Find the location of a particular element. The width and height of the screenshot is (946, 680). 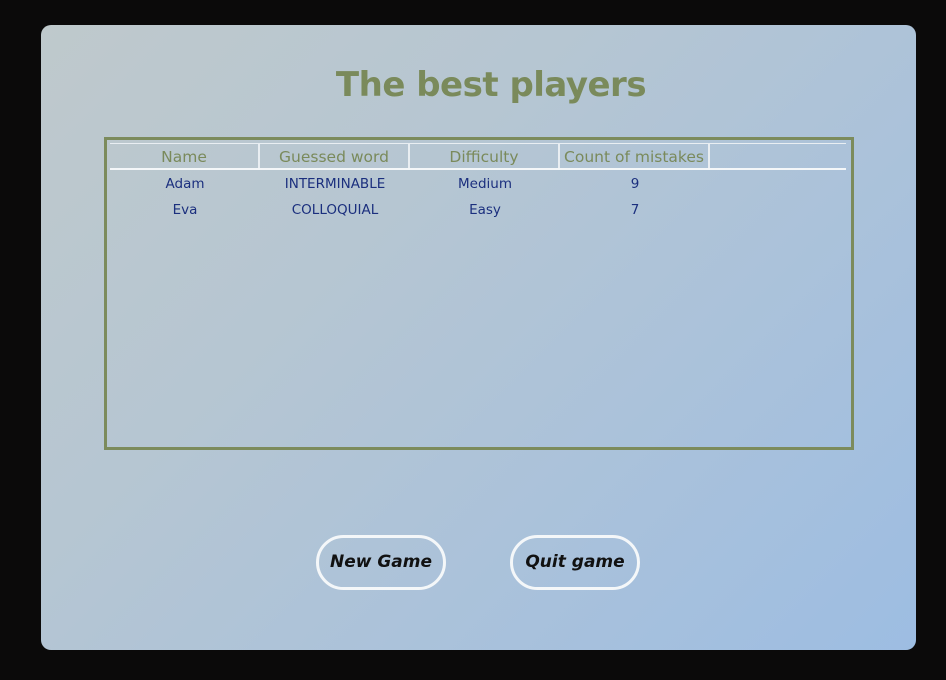

cell-count-of-mistakes: 7 is located at coordinates (635, 210).